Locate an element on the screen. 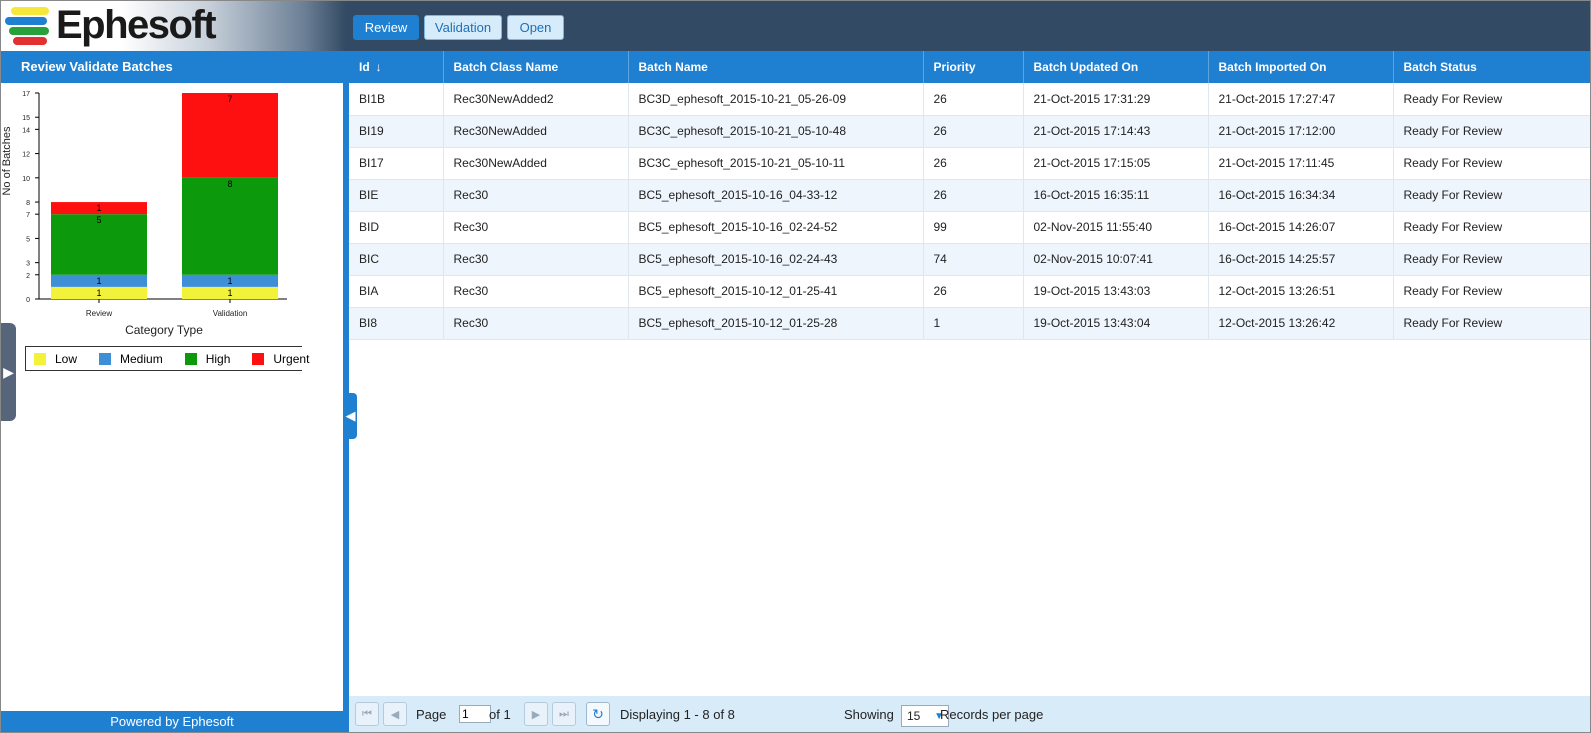 This screenshot has width=1591, height=733. column-header-priority: Priority is located at coordinates (973, 67).